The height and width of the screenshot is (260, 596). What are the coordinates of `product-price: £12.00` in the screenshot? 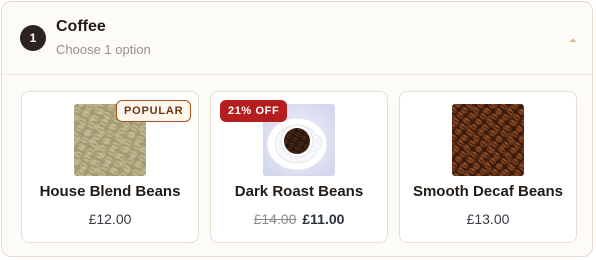 It's located at (110, 219).